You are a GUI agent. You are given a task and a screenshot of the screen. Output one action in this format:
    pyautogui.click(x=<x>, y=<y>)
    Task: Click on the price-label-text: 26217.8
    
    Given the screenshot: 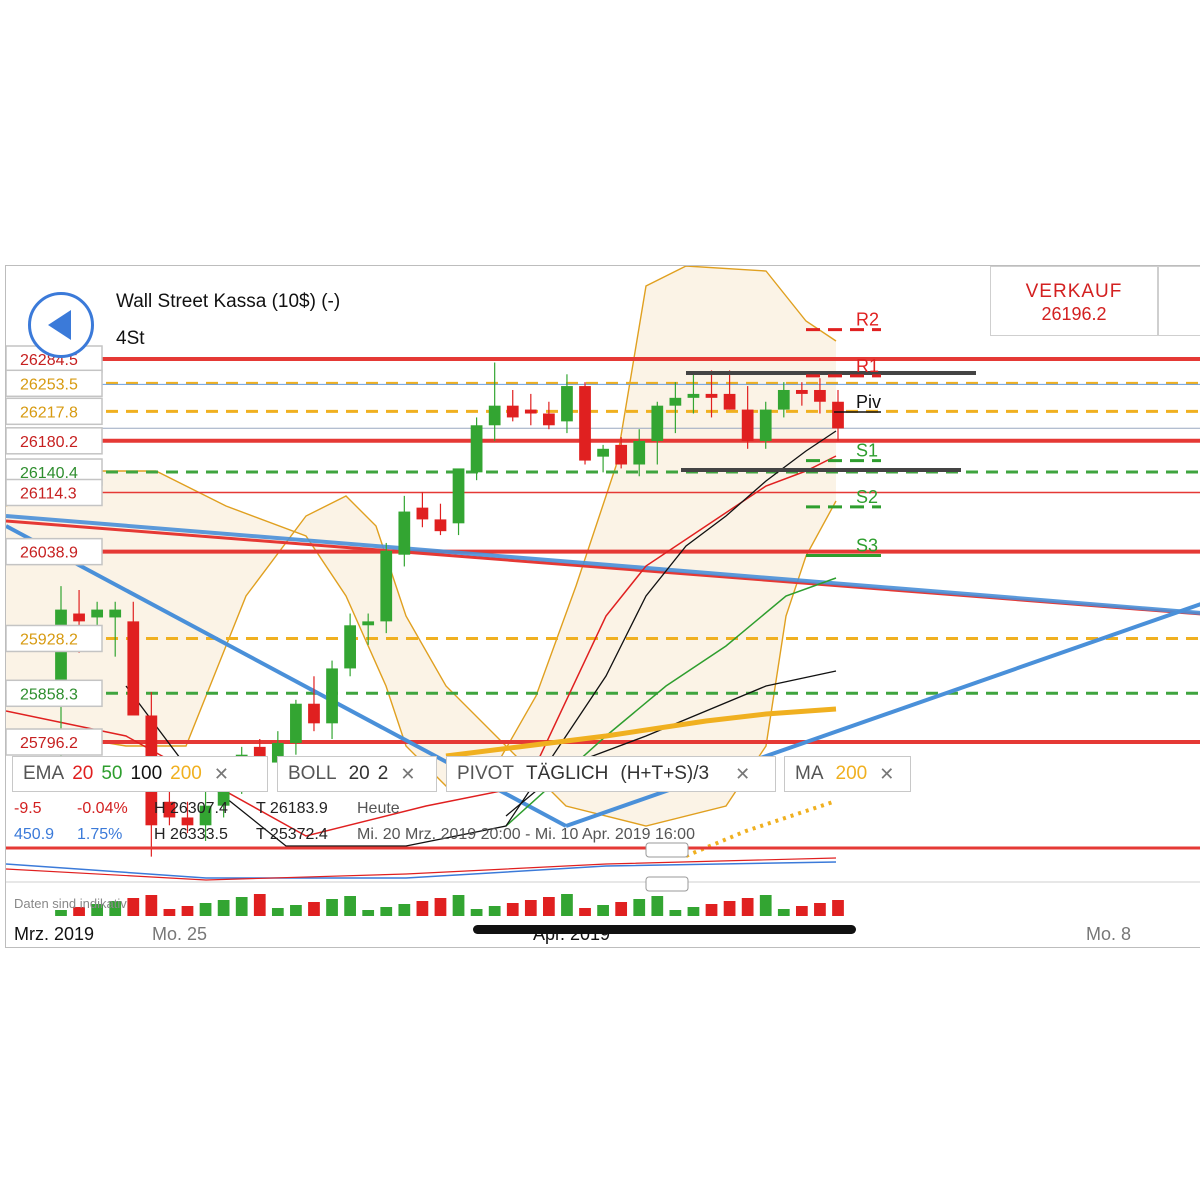 What is the action you would take?
    pyautogui.click(x=49, y=412)
    